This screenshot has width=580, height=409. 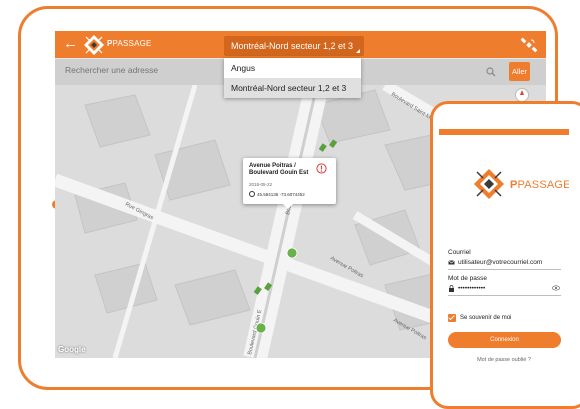 What do you see at coordinates (486, 318) in the screenshot?
I see `remember-me-label: Se souvenir de moi` at bounding box center [486, 318].